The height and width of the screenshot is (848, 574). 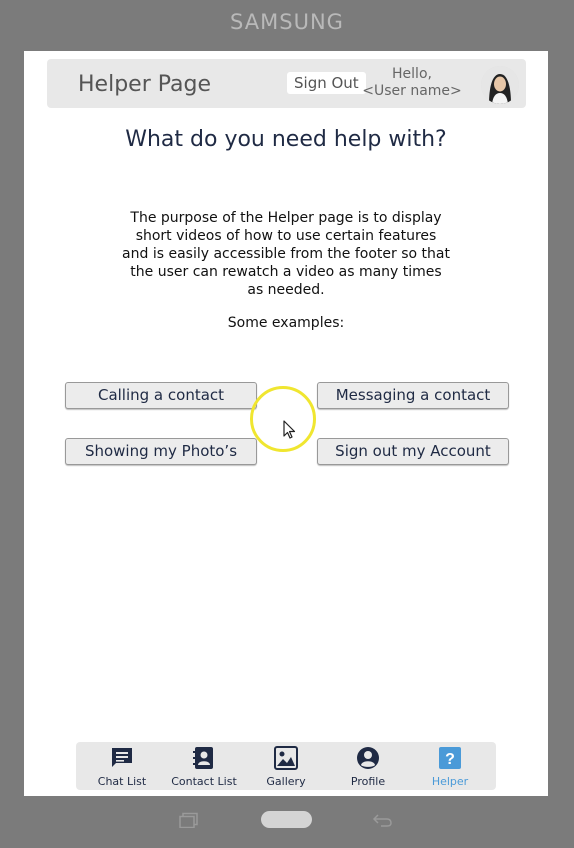 I want to click on nav-label-helper: Helper, so click(x=450, y=781).